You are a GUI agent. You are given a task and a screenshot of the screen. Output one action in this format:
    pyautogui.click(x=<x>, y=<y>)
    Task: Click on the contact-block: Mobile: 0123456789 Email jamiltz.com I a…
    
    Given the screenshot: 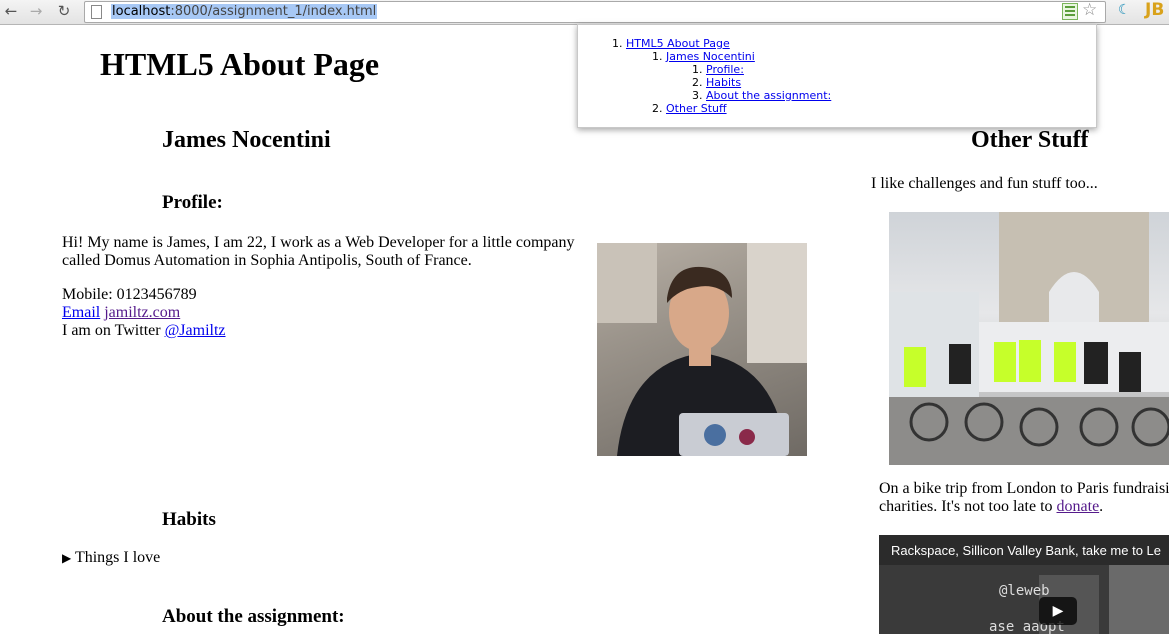 What is the action you would take?
    pyautogui.click(x=262, y=313)
    